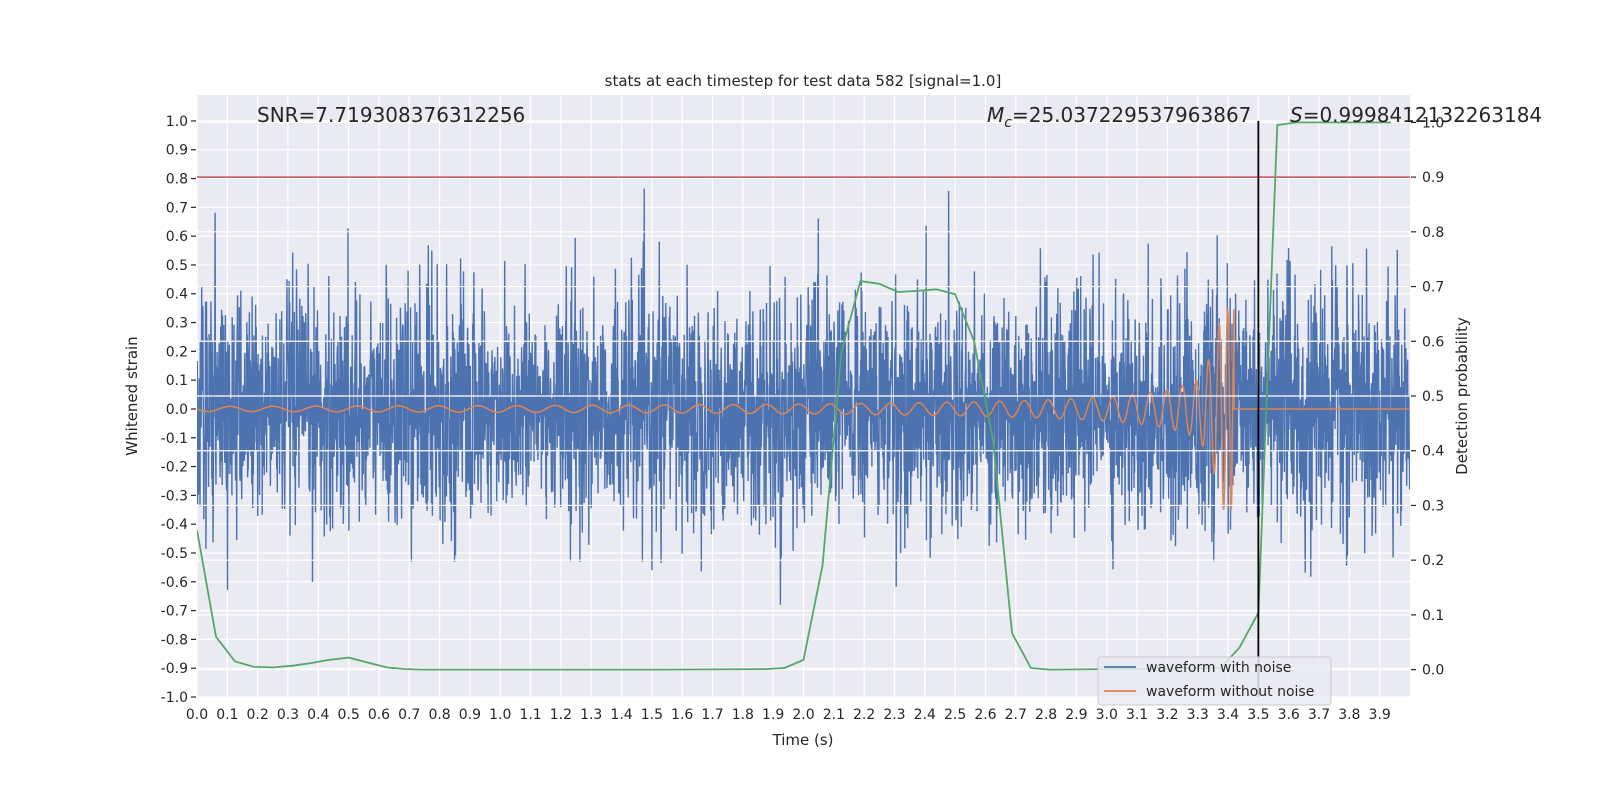  What do you see at coordinates (174, 612) in the screenshot?
I see `y-tick-label: -0.7` at bounding box center [174, 612].